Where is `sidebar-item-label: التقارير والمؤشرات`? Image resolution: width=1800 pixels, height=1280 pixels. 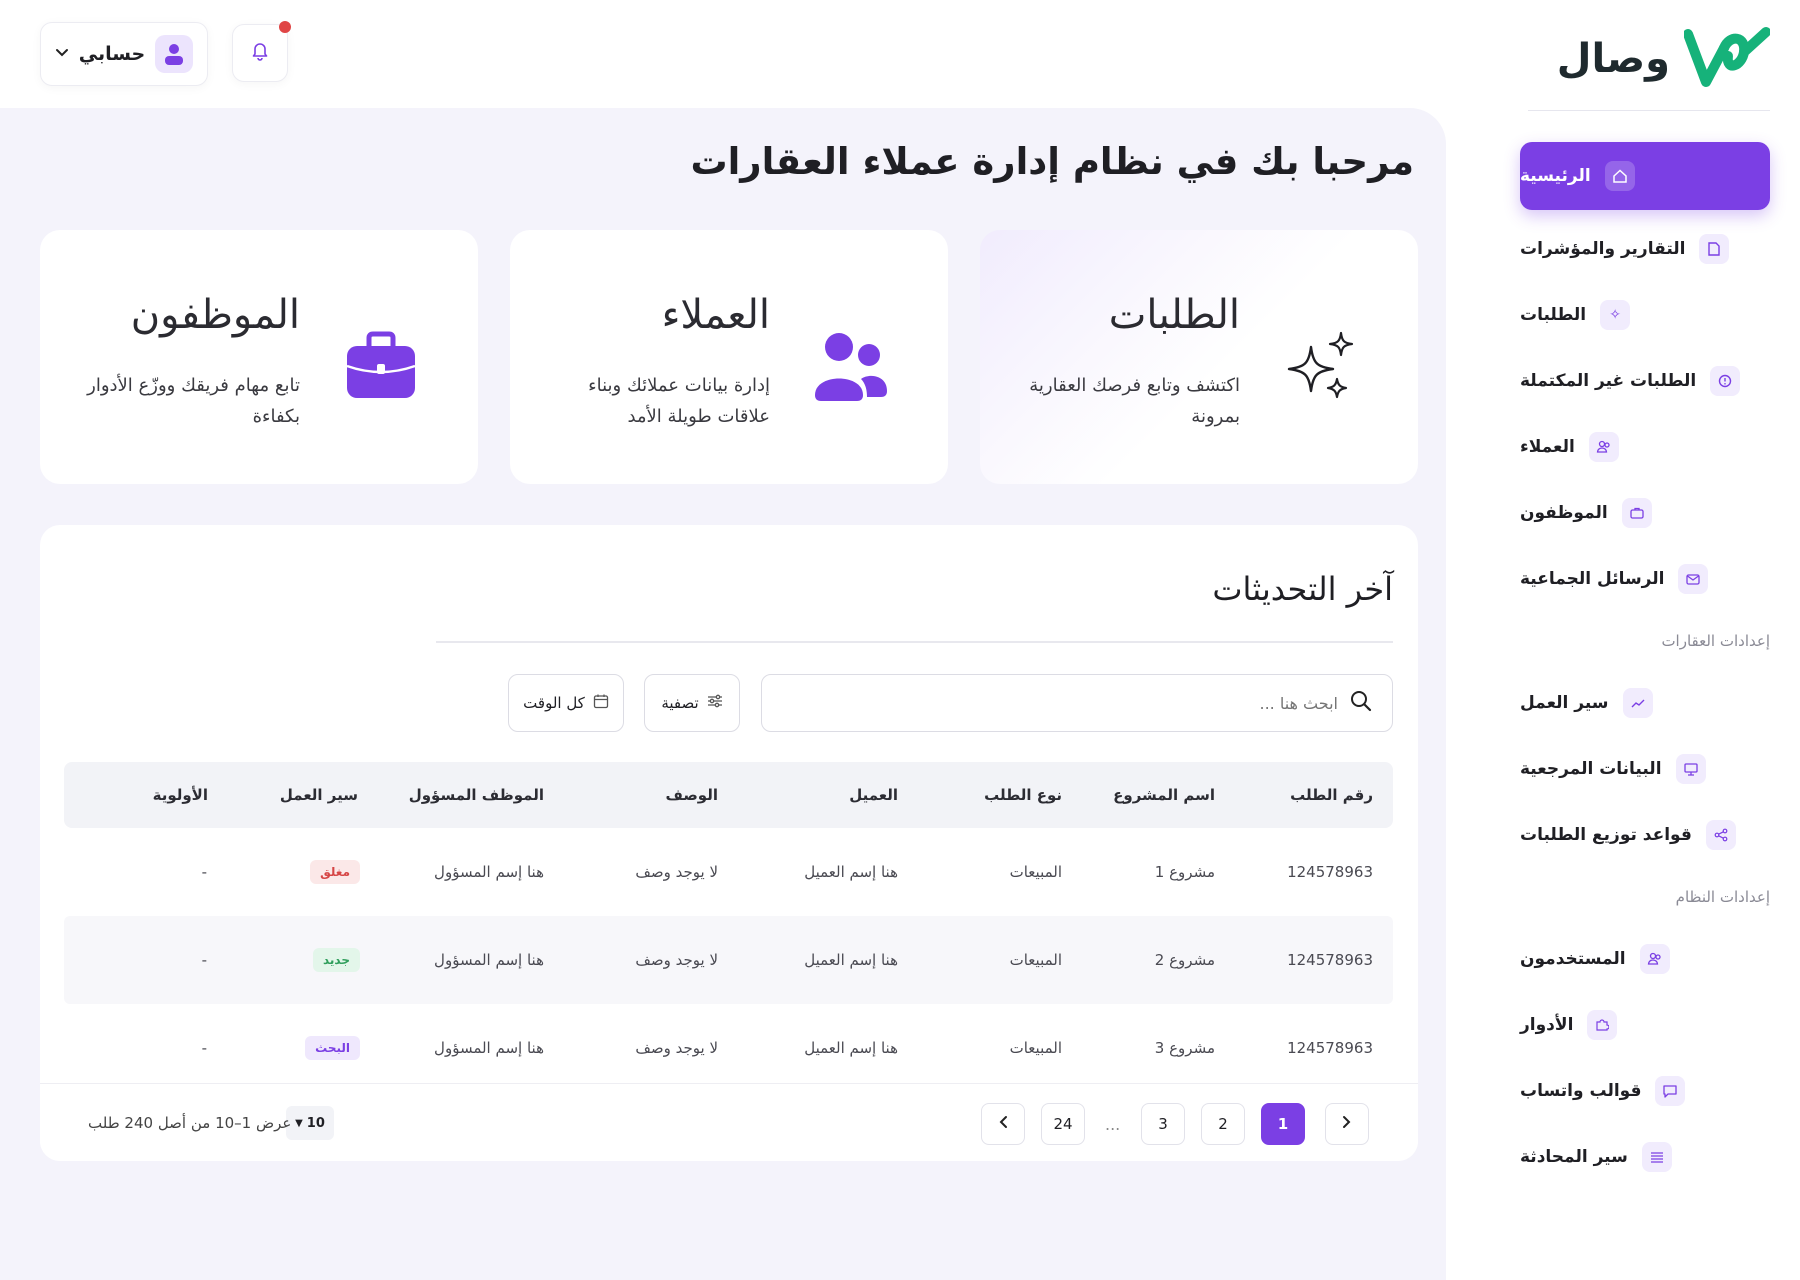
sidebar-item-label: التقارير والمؤشرات is located at coordinates (1603, 249).